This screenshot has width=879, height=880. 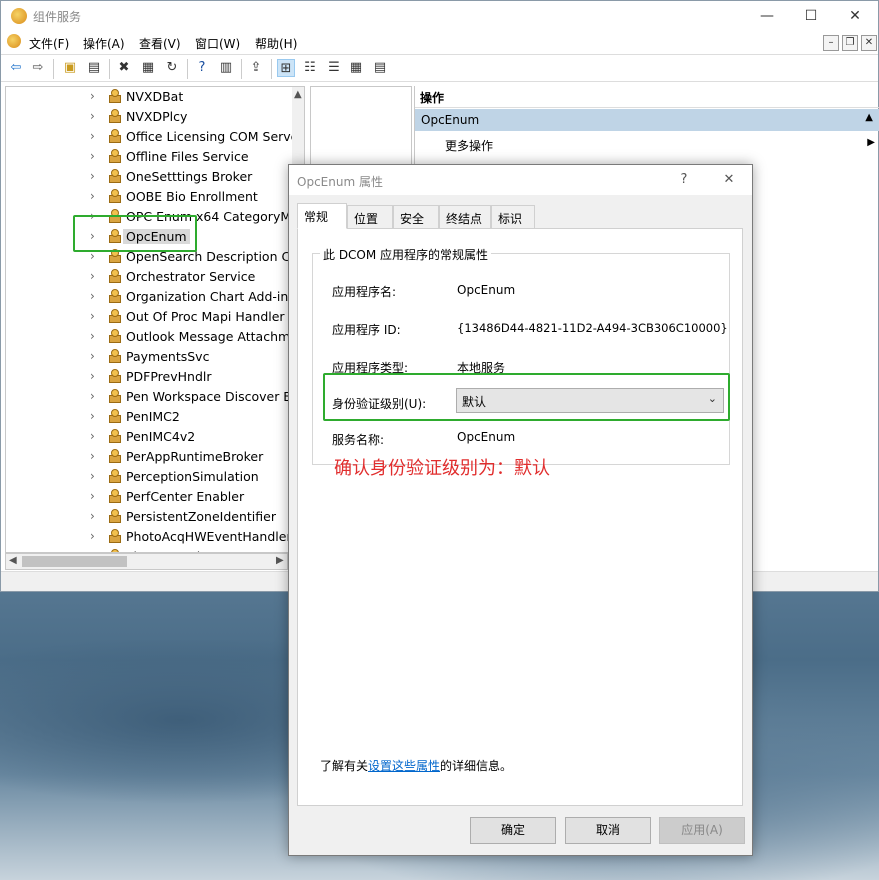 What do you see at coordinates (276, 43) in the screenshot?
I see `menu-help: 帮助(H)` at bounding box center [276, 43].